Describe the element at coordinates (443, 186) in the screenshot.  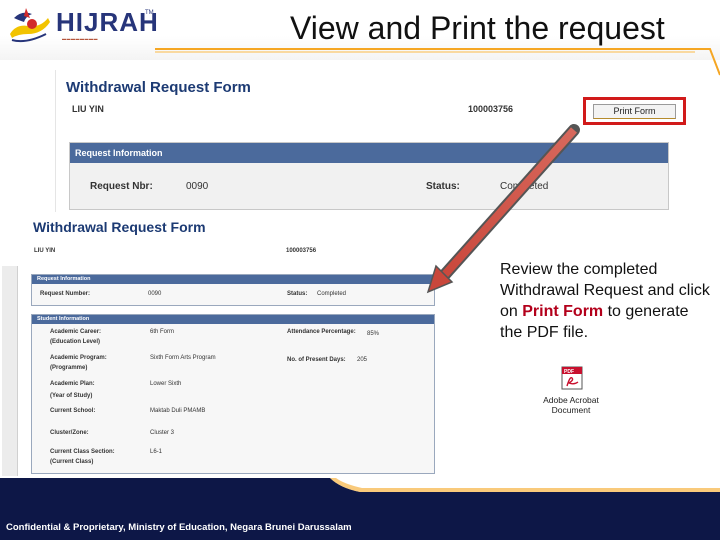
I see `status-label: Status:` at that location.